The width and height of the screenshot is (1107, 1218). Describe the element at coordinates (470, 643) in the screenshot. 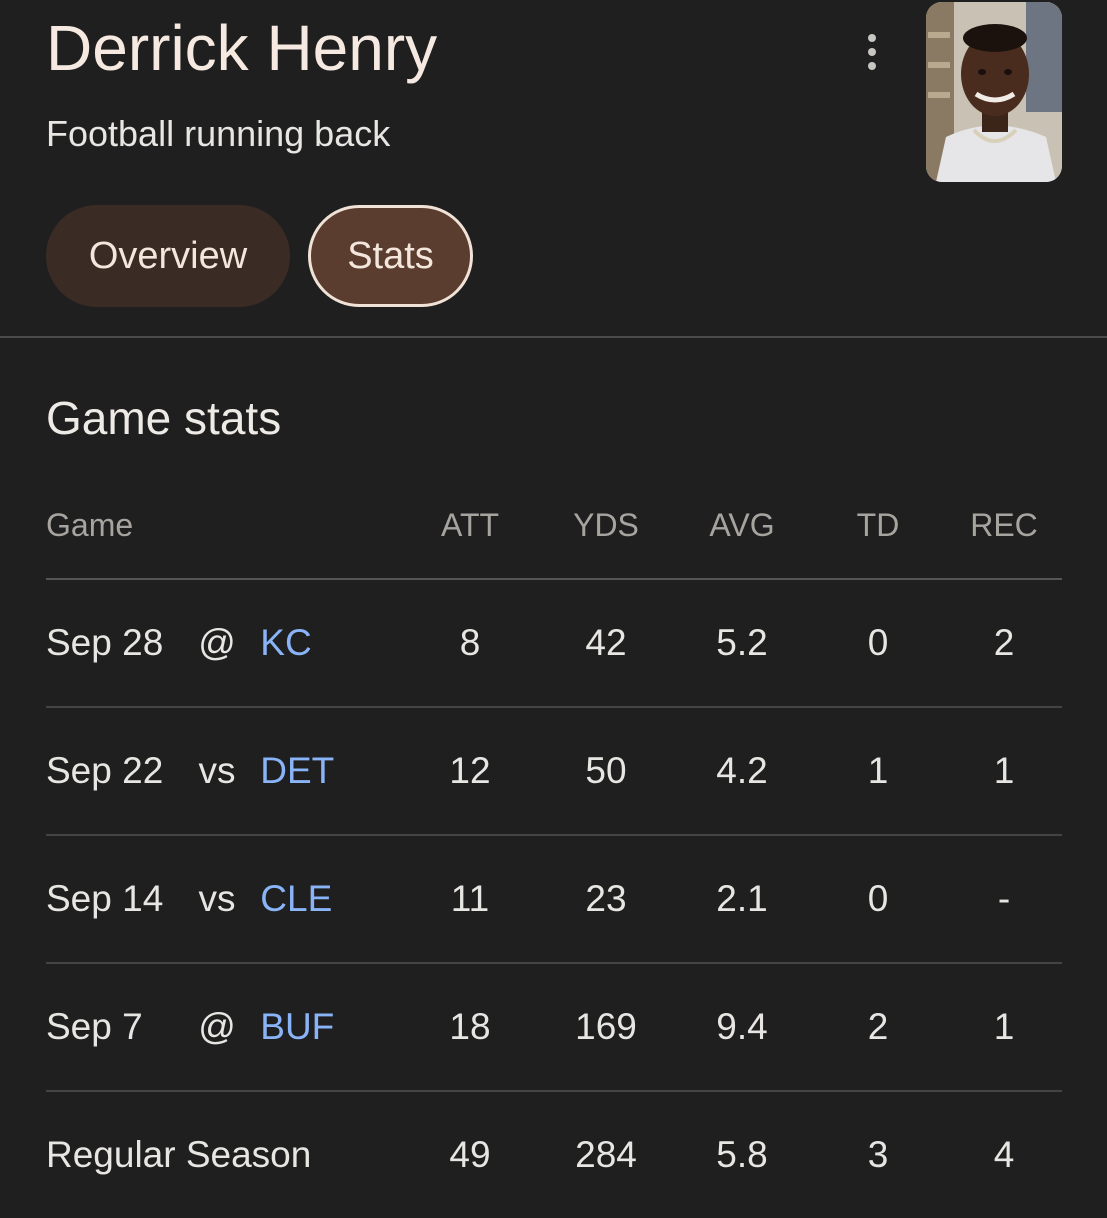

I see `att-cell: 8` at that location.